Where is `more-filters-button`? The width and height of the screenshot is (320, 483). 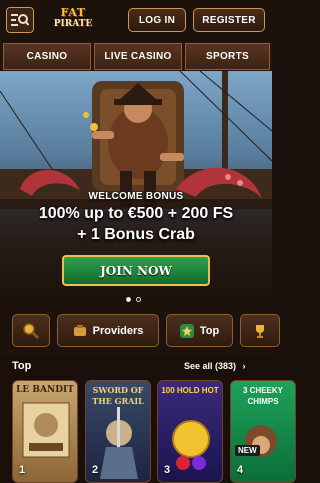 more-filters-button is located at coordinates (260, 330).